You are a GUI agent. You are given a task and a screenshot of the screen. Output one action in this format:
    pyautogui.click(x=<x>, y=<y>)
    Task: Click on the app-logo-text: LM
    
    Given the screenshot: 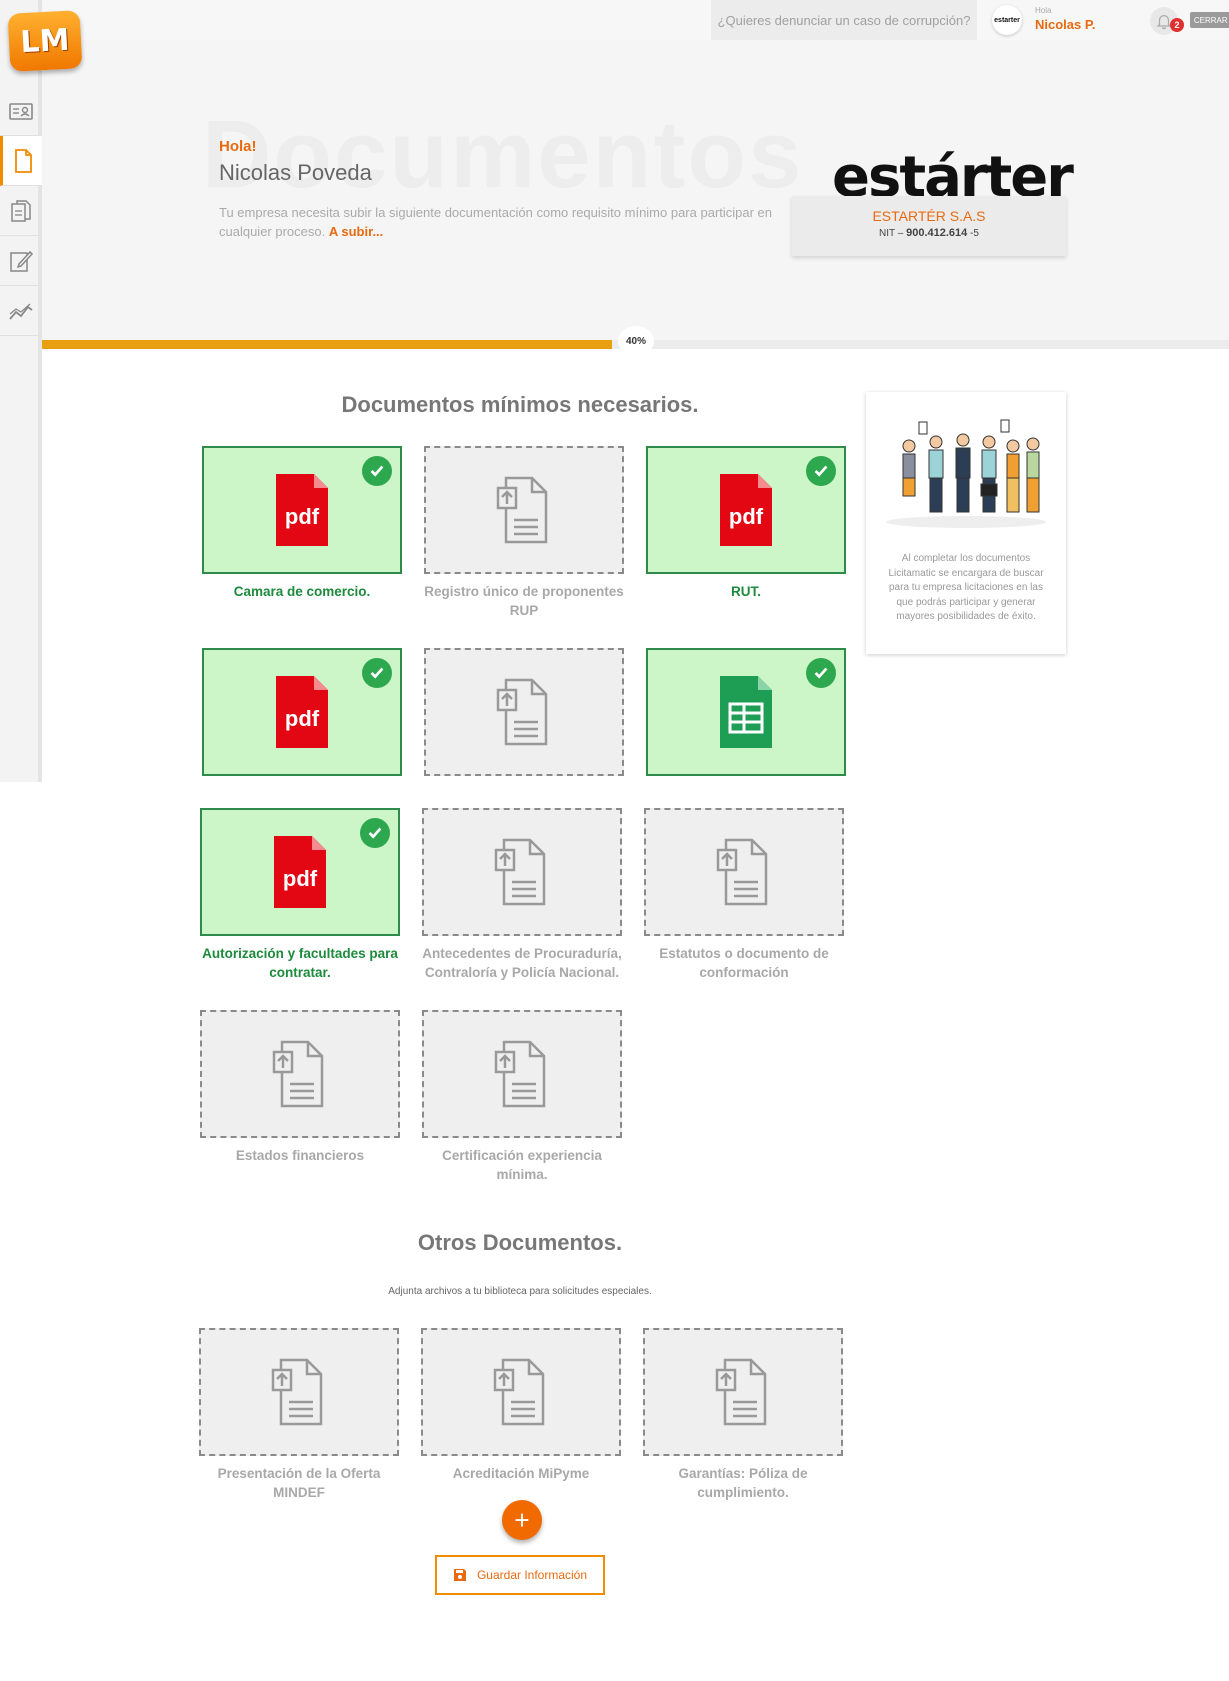 What is the action you would take?
    pyautogui.click(x=45, y=41)
    